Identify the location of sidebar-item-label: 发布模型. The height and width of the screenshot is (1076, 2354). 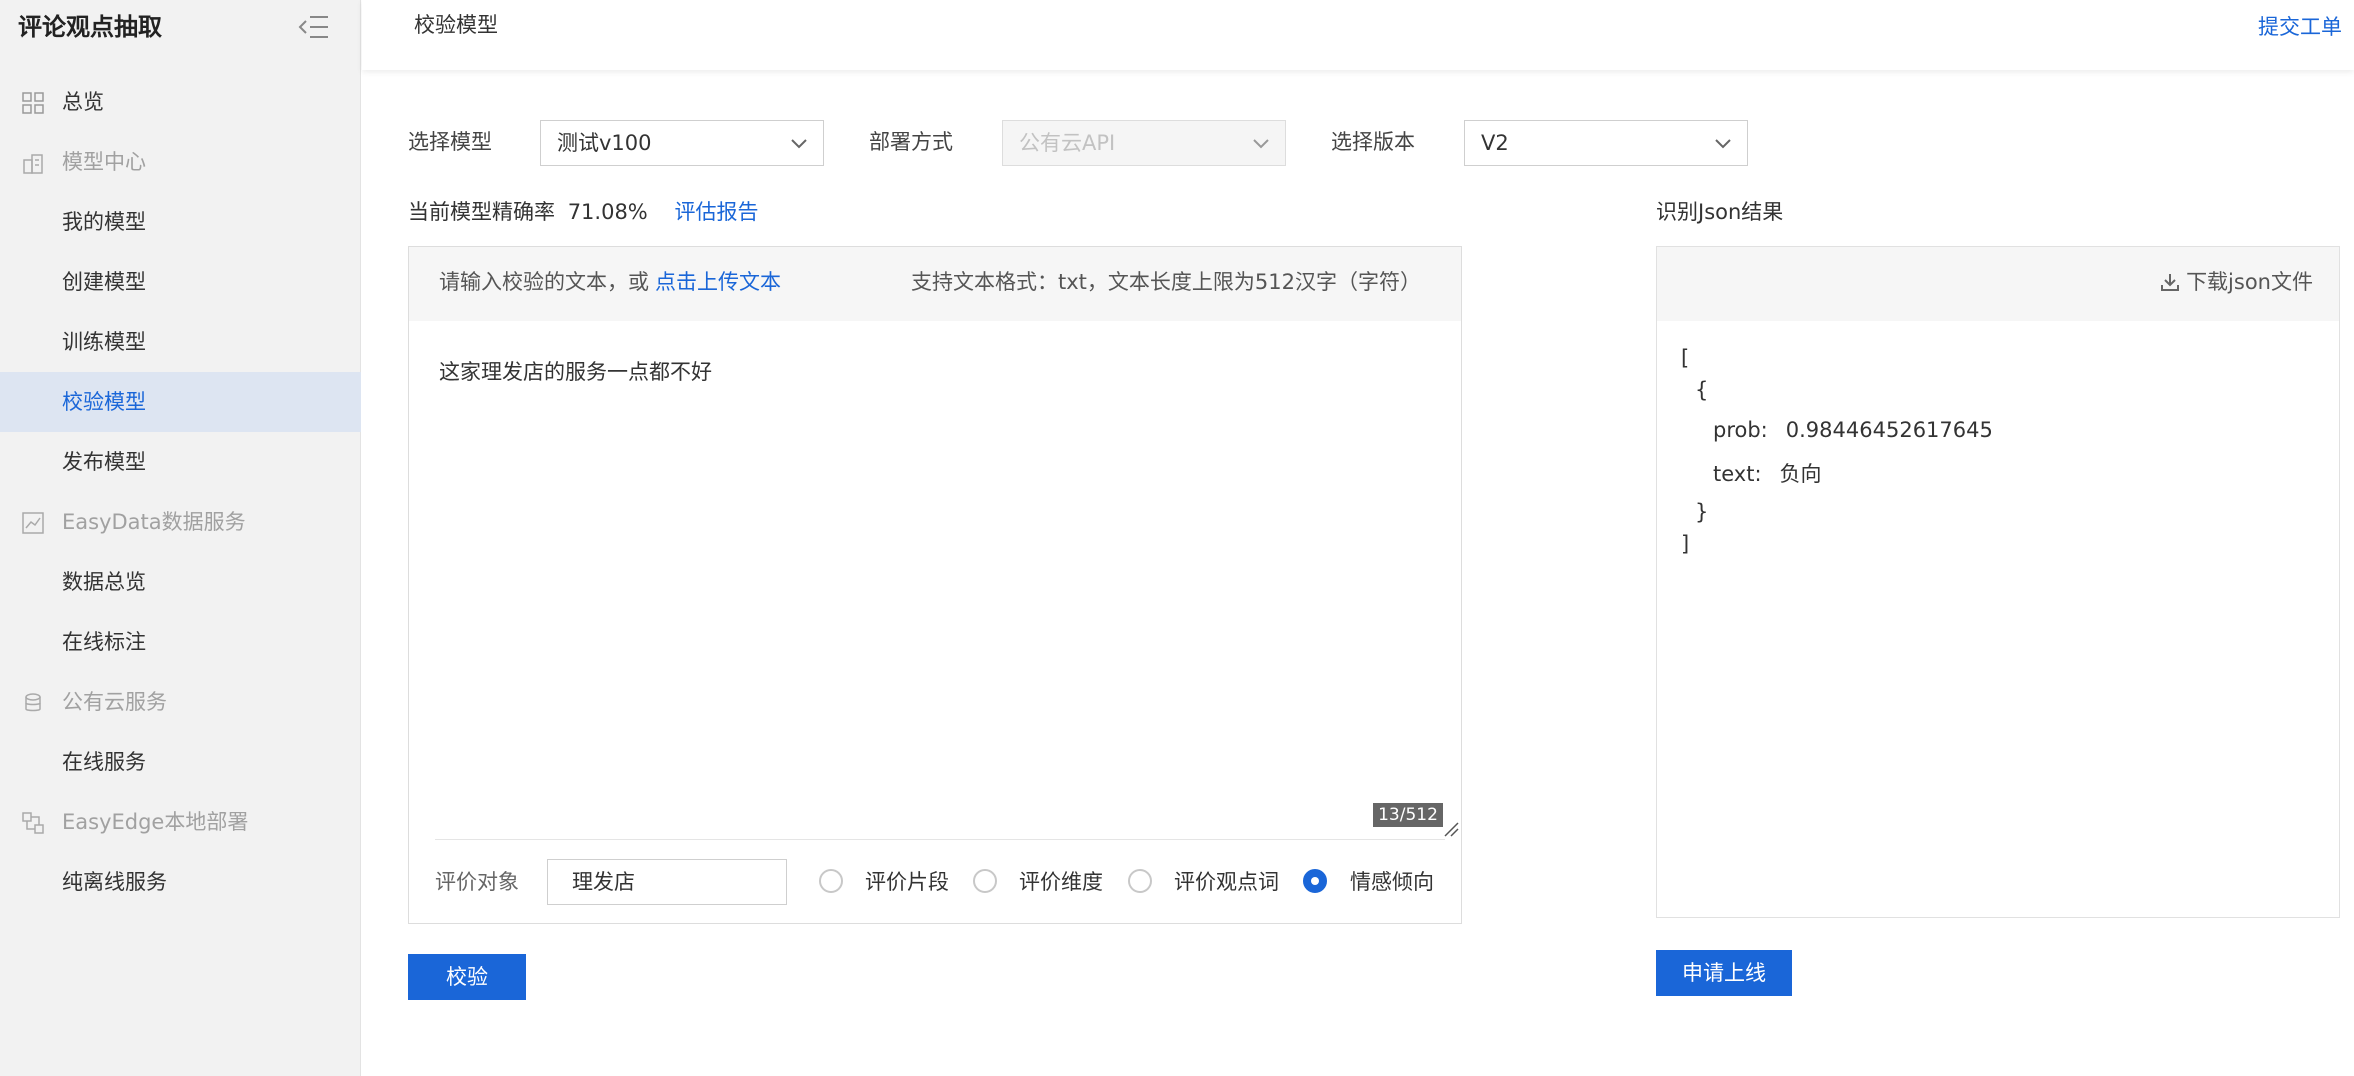
(104, 462).